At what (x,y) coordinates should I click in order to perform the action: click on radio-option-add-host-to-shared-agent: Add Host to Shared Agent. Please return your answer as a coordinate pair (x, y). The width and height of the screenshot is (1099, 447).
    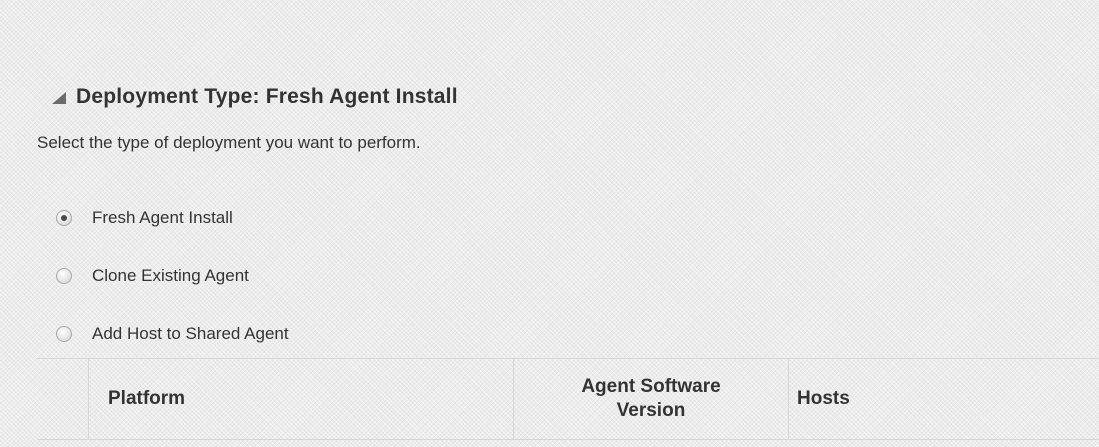
    Looking at the image, I should click on (172, 334).